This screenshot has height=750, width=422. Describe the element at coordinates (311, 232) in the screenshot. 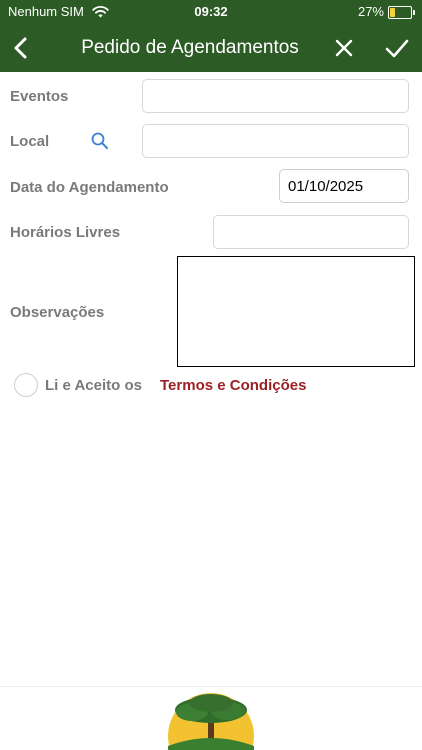

I see `horarios-livres-input` at that location.